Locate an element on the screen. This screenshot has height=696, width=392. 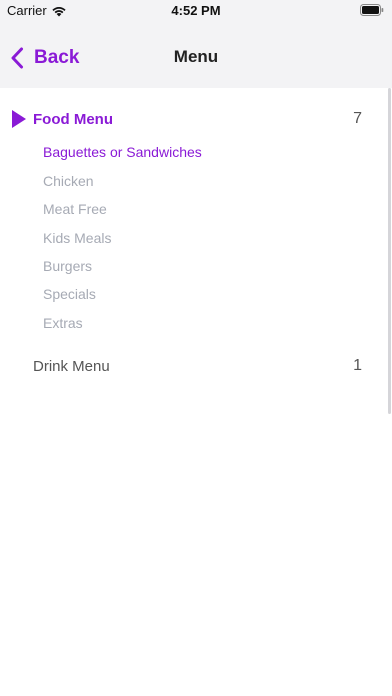
play-icon is located at coordinates (19, 119).